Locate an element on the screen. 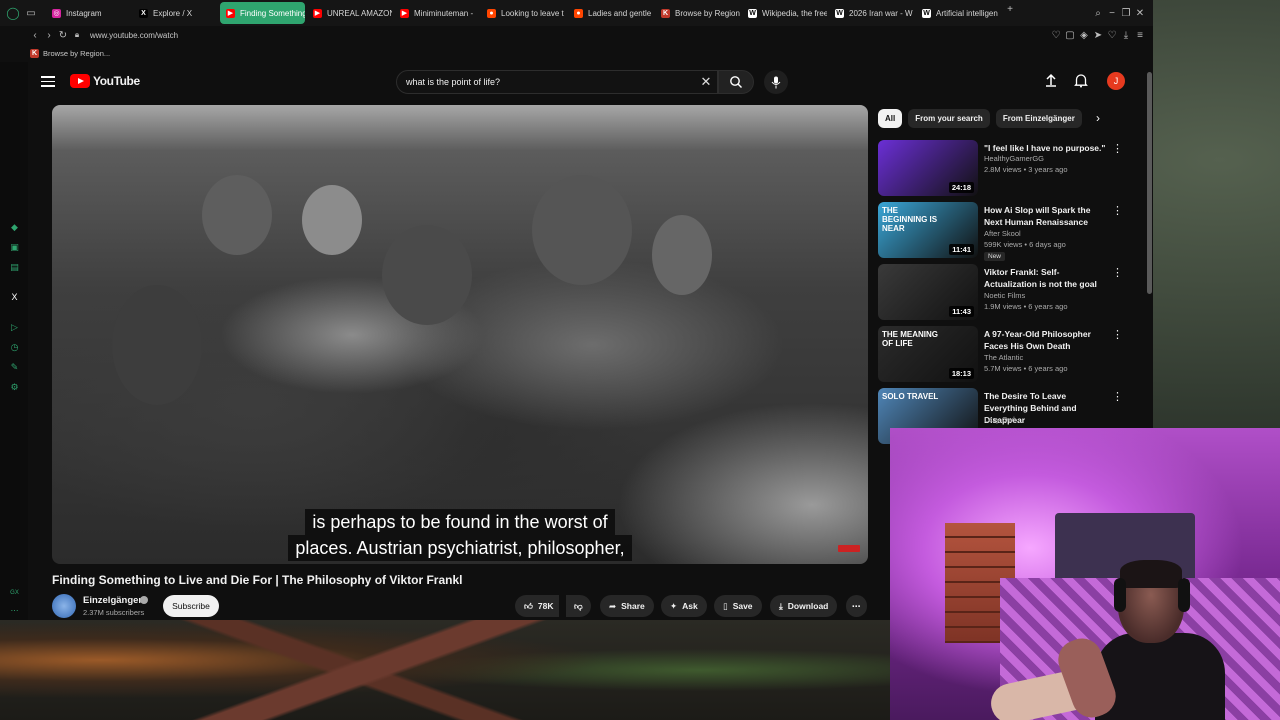 The width and height of the screenshot is (1280, 720). recommended-video-channel: After Skool is located at coordinates (1002, 233).